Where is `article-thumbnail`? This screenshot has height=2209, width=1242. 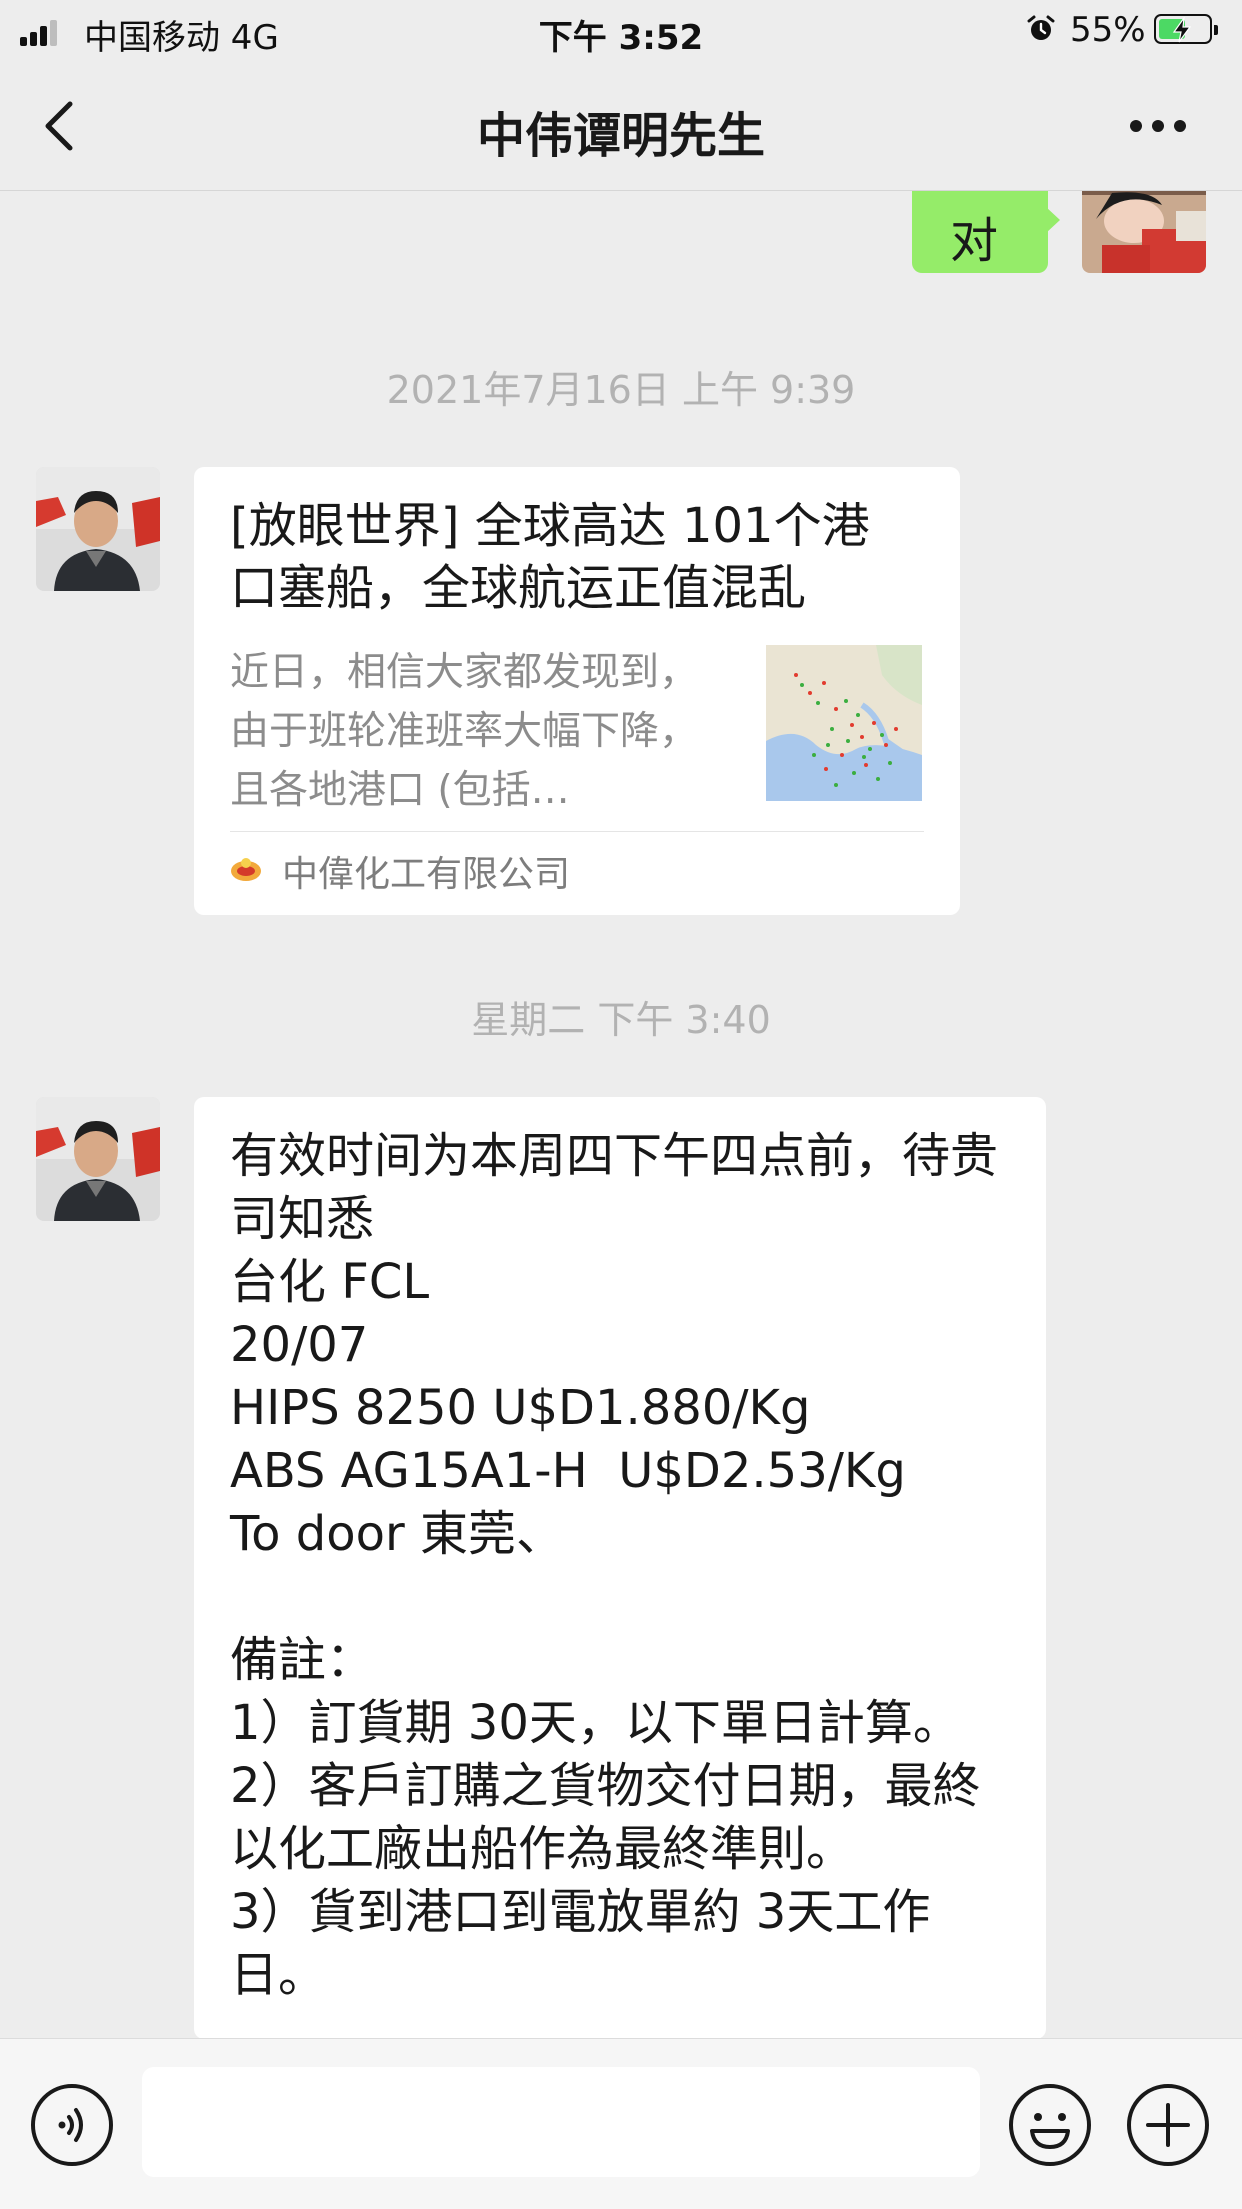
article-thumbnail is located at coordinates (844, 723).